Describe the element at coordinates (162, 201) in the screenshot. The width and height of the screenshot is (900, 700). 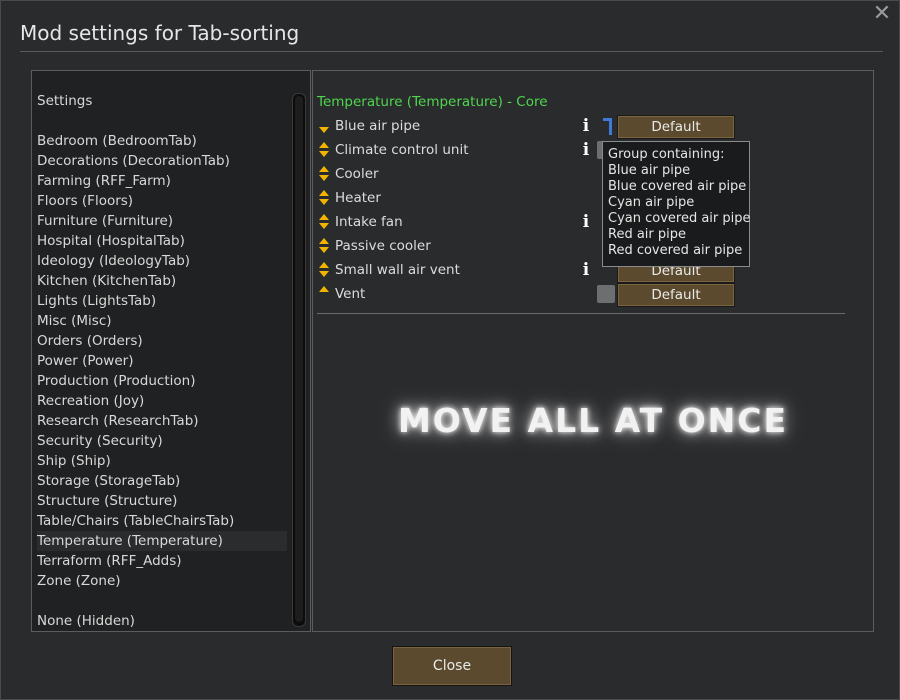
I see `list-item-floors: Floors (Floors)` at that location.